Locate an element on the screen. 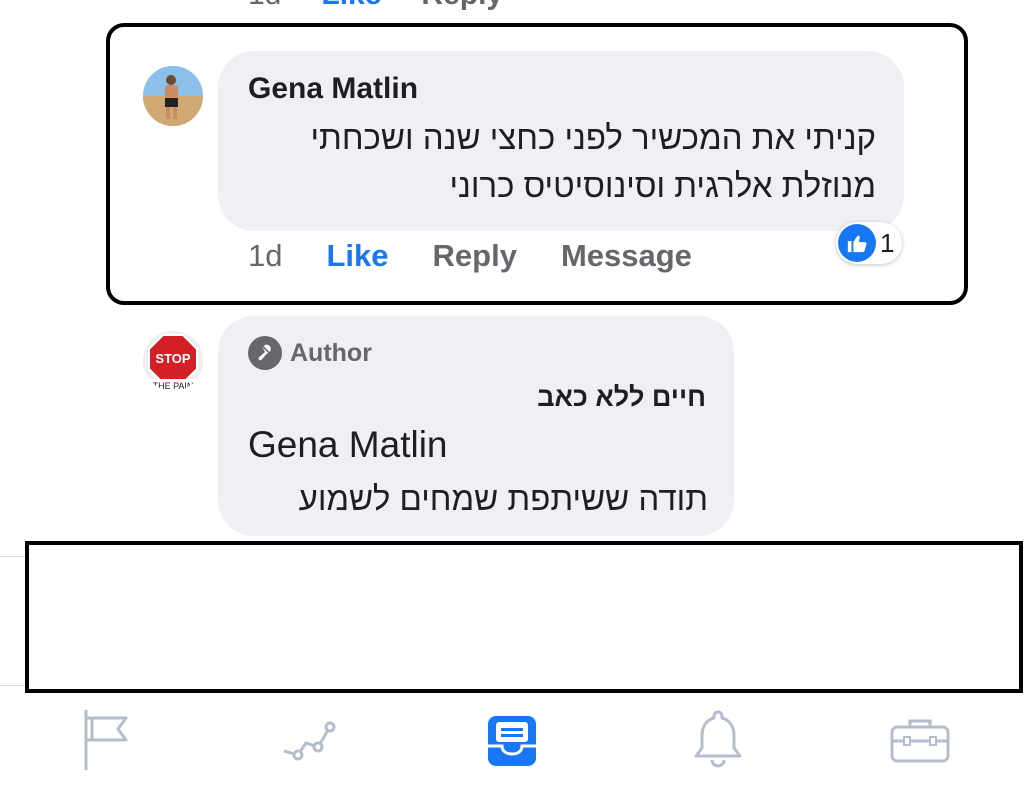  author-label: Author is located at coordinates (331, 352).